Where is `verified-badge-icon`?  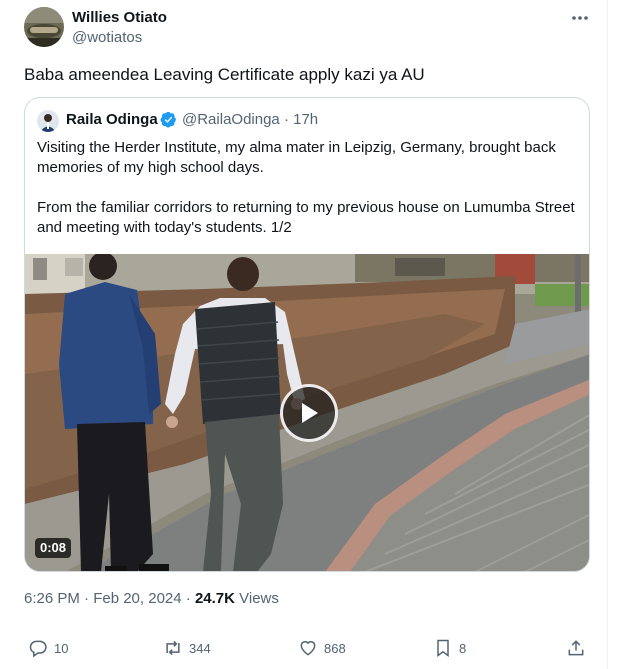
verified-badge-icon is located at coordinates (168, 119).